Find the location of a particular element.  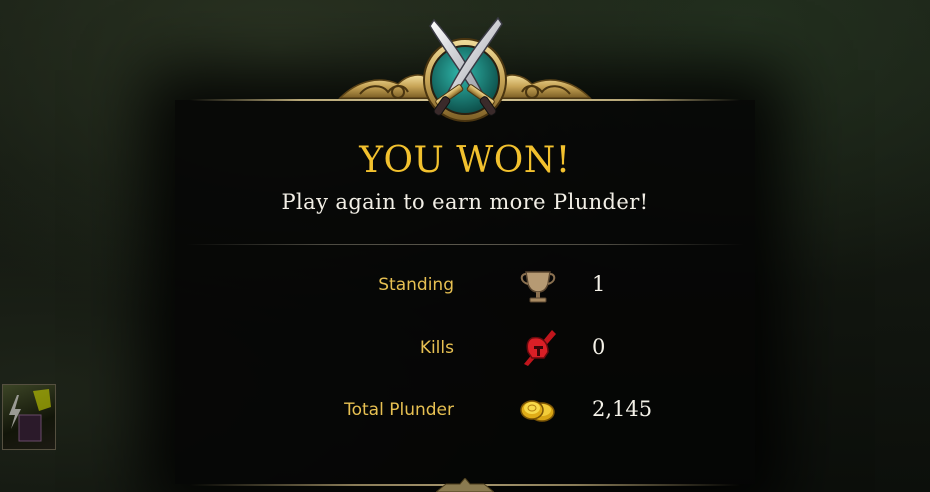

standing-value: 1 is located at coordinates (599, 284).